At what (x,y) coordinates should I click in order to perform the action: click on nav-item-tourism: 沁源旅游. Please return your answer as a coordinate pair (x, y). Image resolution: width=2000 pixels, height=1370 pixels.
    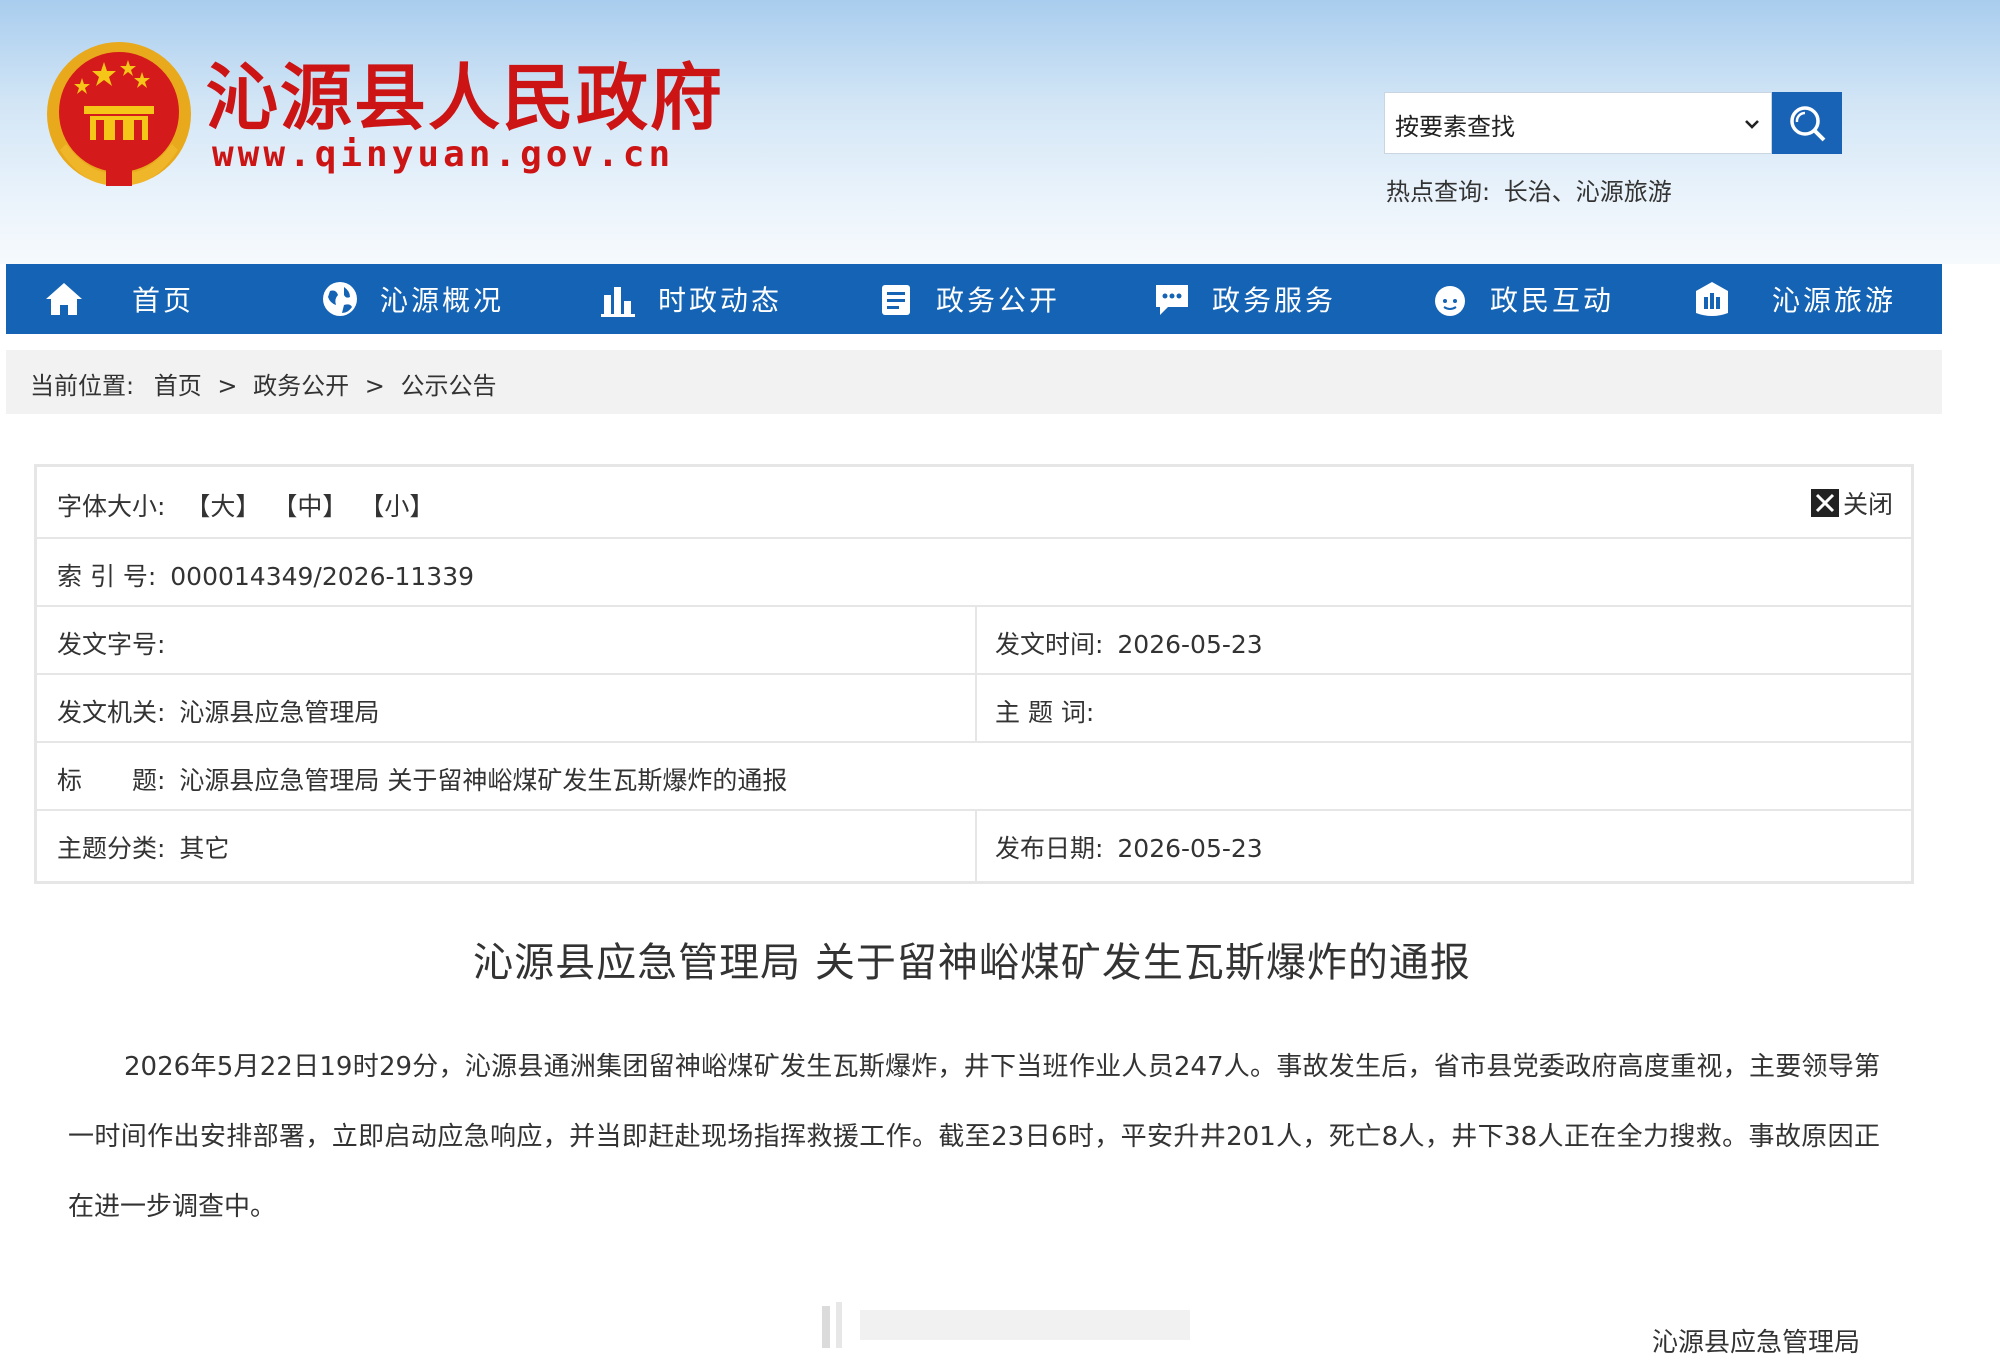
    Looking at the image, I should click on (1794, 299).